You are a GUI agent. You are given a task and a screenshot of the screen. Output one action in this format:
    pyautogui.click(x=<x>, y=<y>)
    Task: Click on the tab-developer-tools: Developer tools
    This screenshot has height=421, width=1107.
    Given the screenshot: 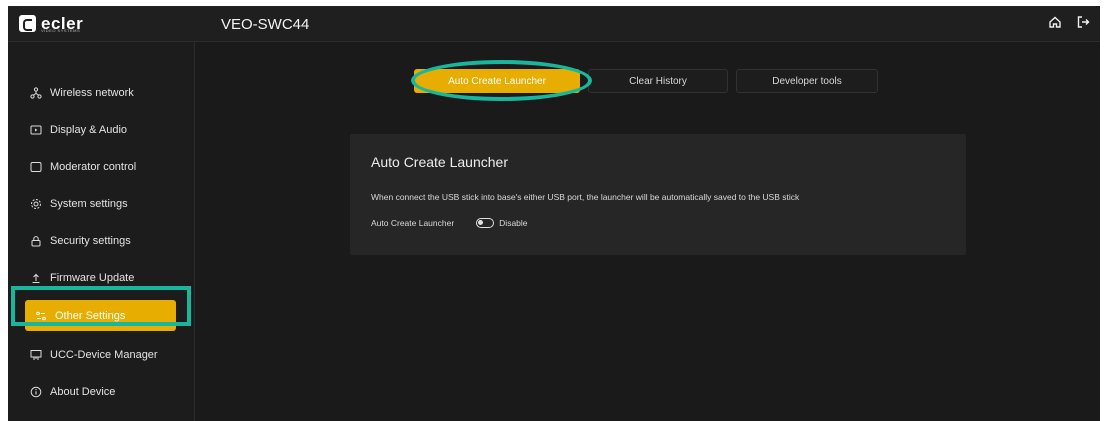 What is the action you would take?
    pyautogui.click(x=807, y=81)
    